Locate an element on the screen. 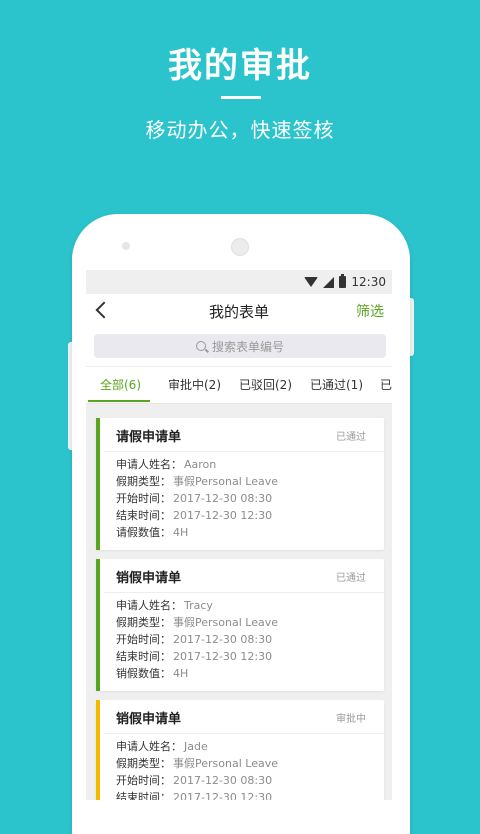  hero-title: 我的审批 is located at coordinates (240, 66).